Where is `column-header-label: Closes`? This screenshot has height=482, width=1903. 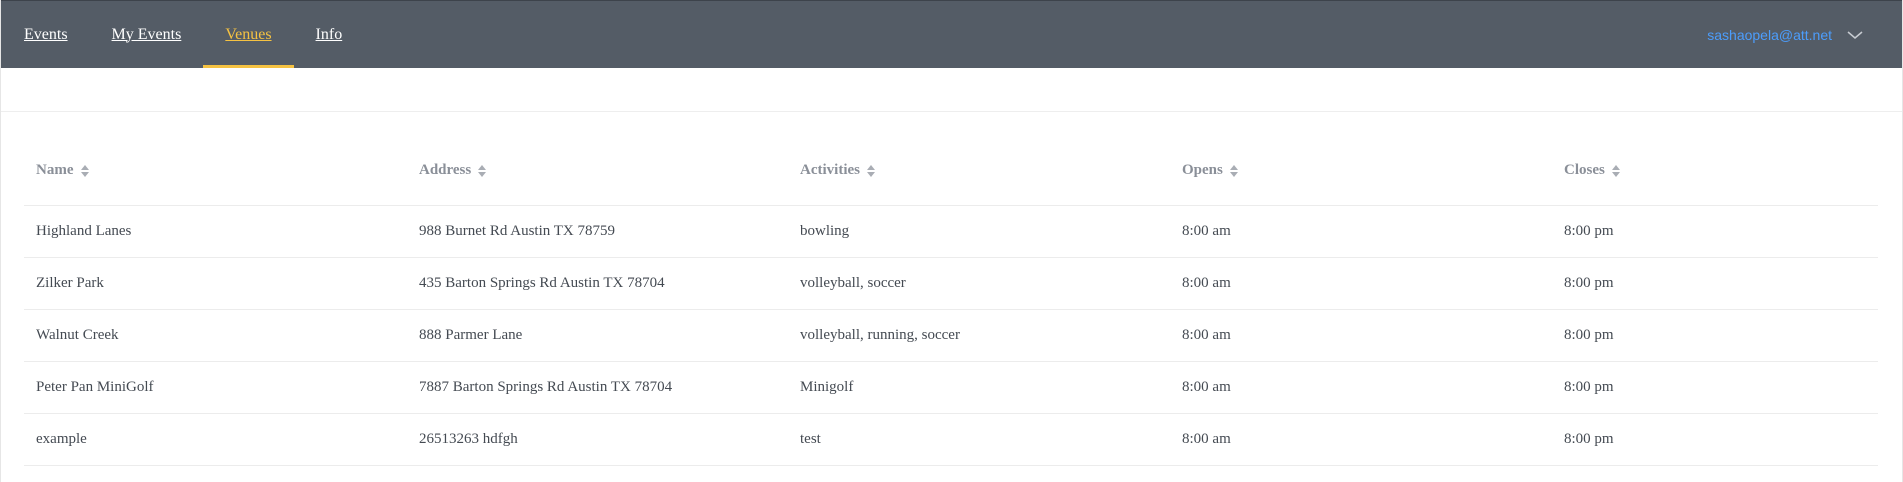
column-header-label: Closes is located at coordinates (1584, 170).